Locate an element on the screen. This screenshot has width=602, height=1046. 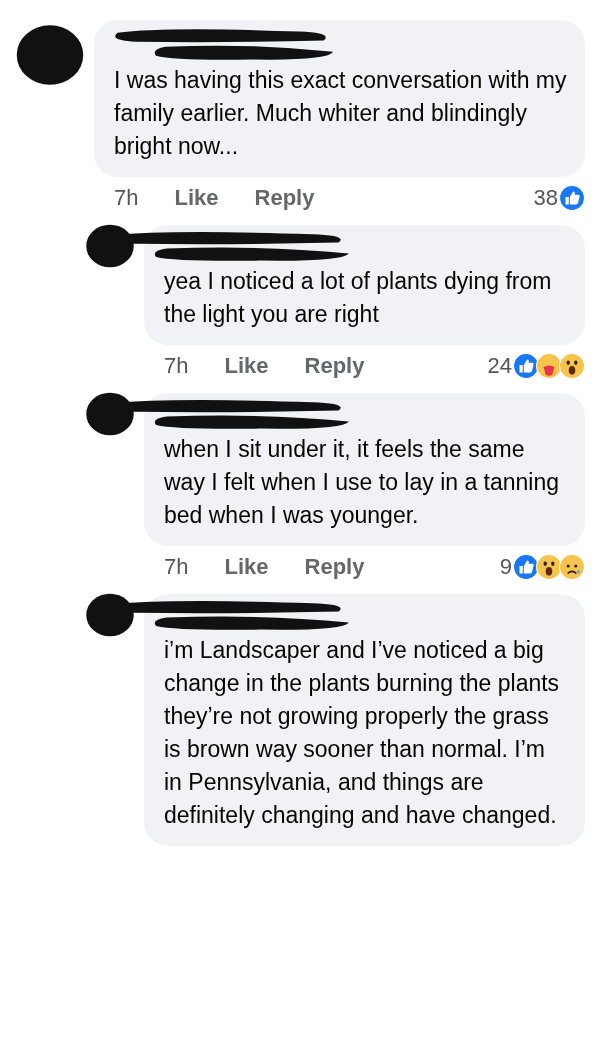
reaction-count: 24 is located at coordinates (499, 366).